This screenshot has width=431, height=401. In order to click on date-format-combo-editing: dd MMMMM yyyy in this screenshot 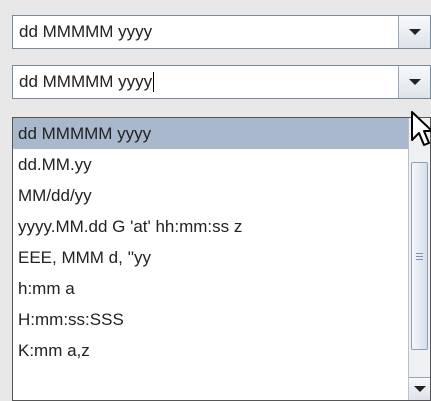, I will do `click(221, 82)`.